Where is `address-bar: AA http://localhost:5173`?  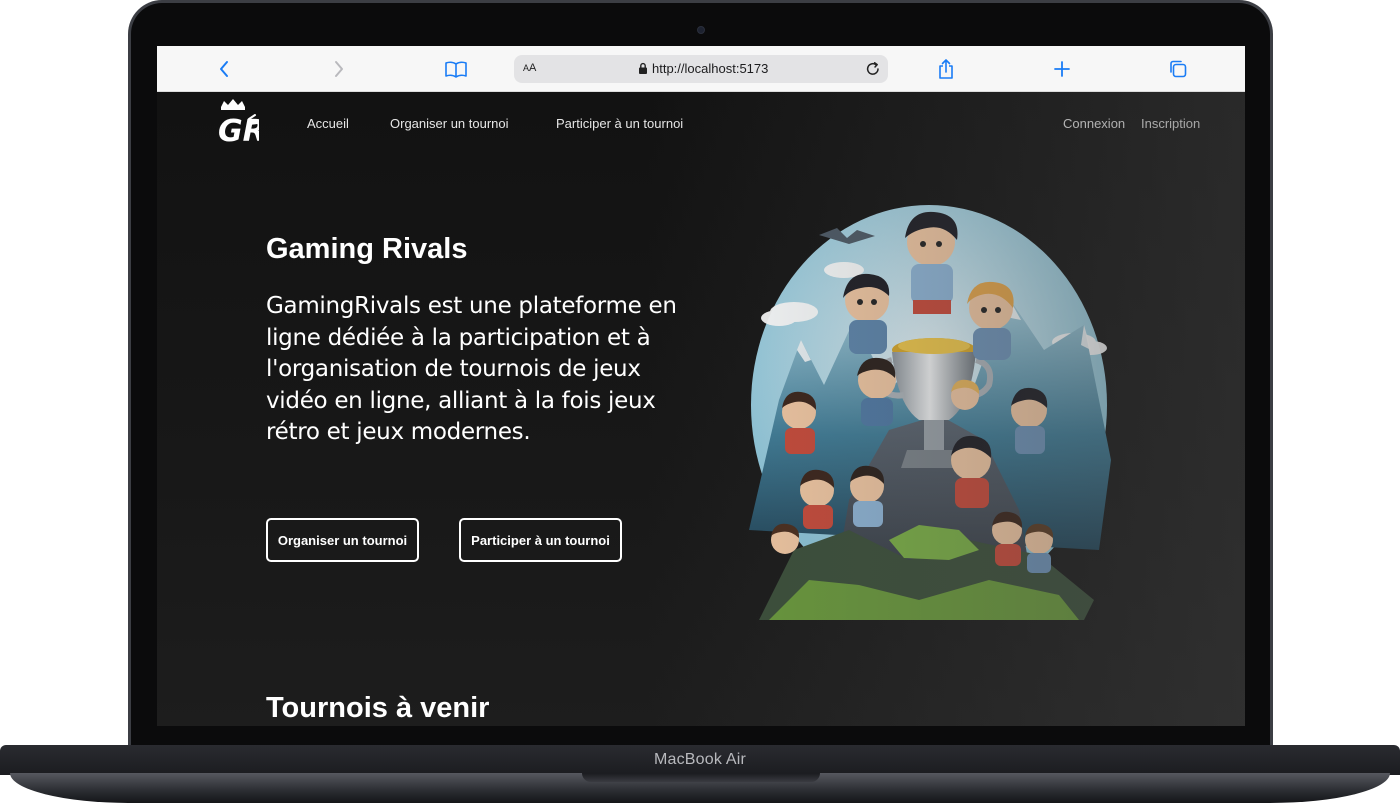 address-bar: AA http://localhost:5173 is located at coordinates (701, 69).